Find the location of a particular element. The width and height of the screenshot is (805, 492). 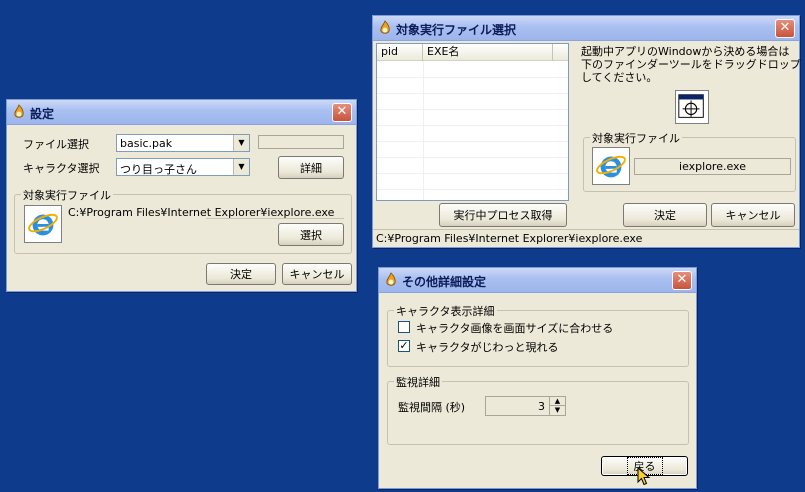

finder-tool-icon is located at coordinates (692, 107).